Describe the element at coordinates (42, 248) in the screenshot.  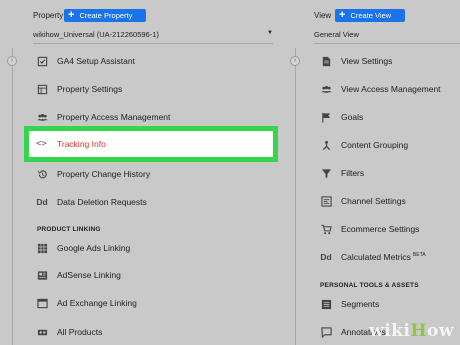
I see `ads-grid-icon` at that location.